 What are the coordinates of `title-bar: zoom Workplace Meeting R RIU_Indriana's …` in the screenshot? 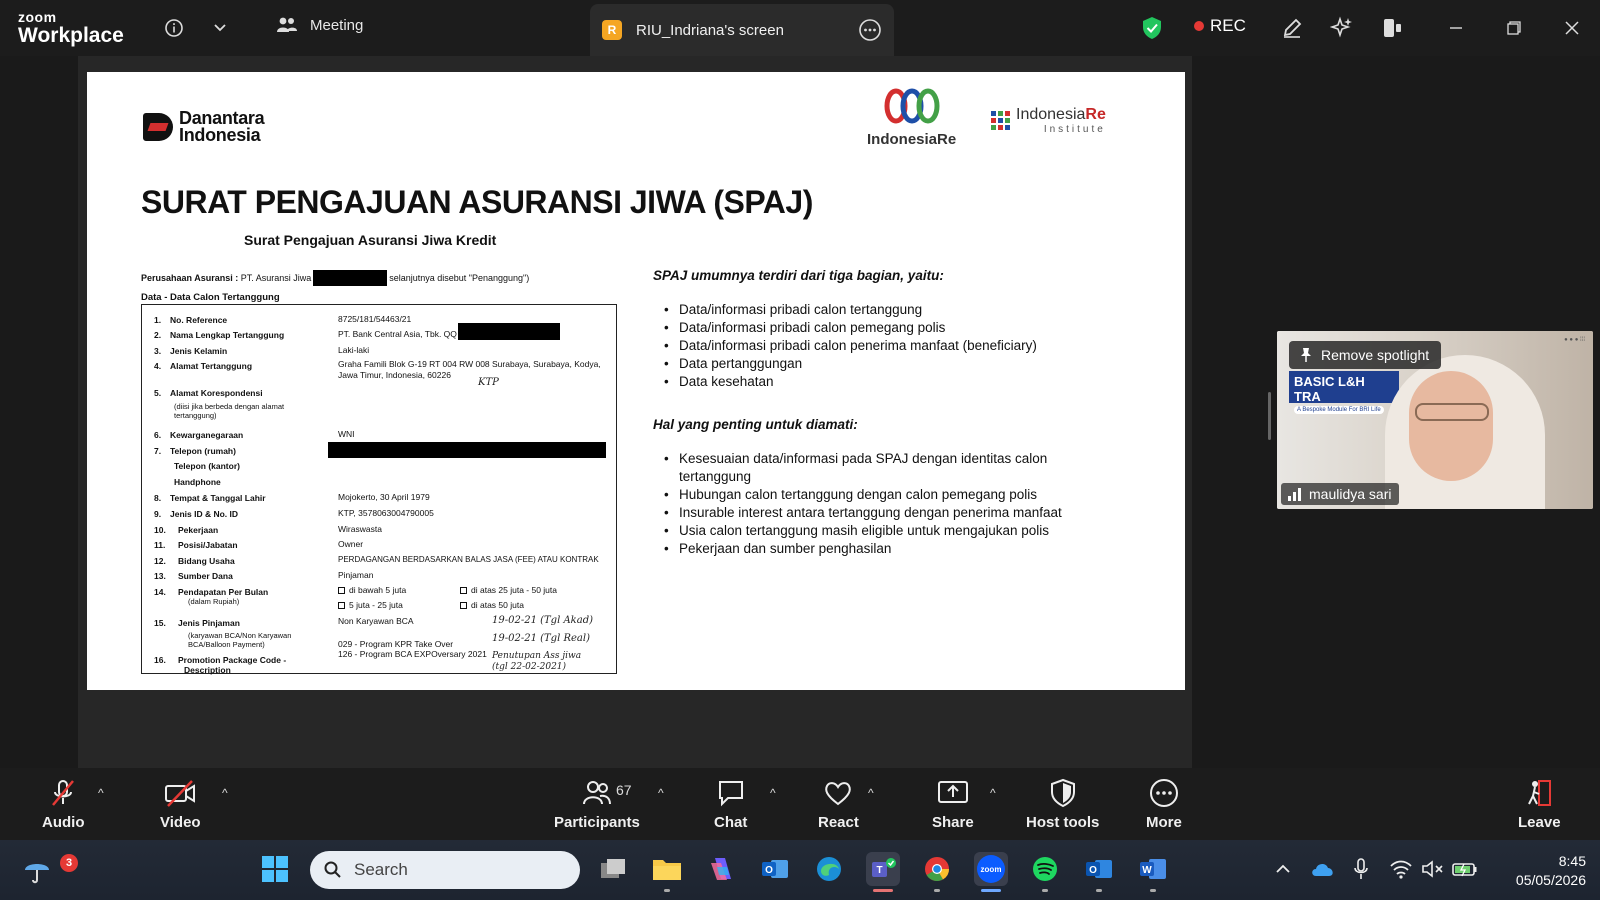 It's located at (800, 28).